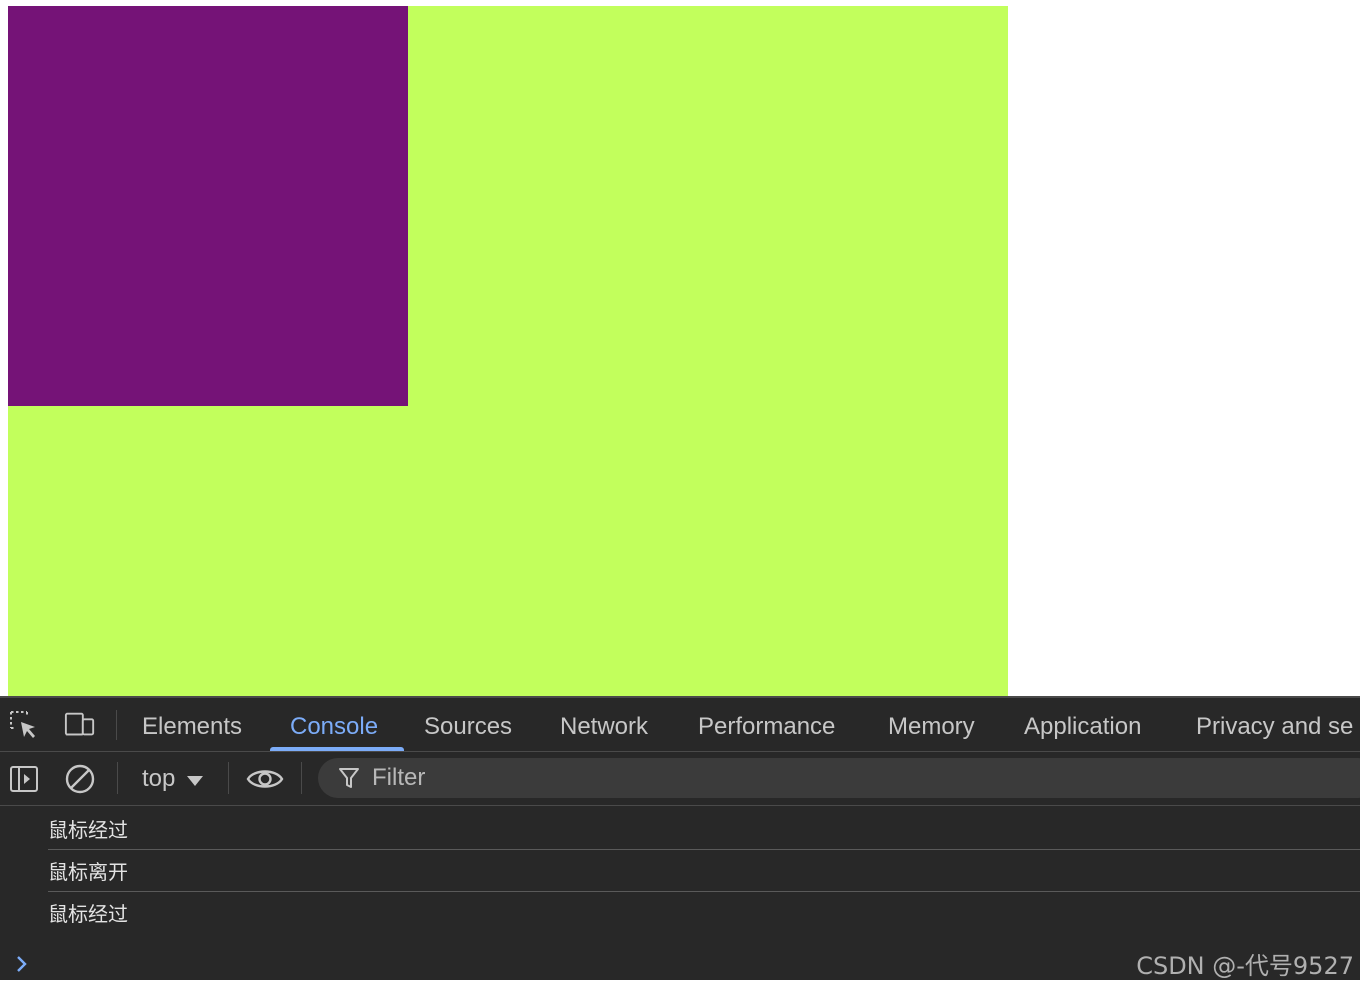 This screenshot has height=982, width=1360. What do you see at coordinates (766, 724) in the screenshot?
I see `tab-performance: Performance` at bounding box center [766, 724].